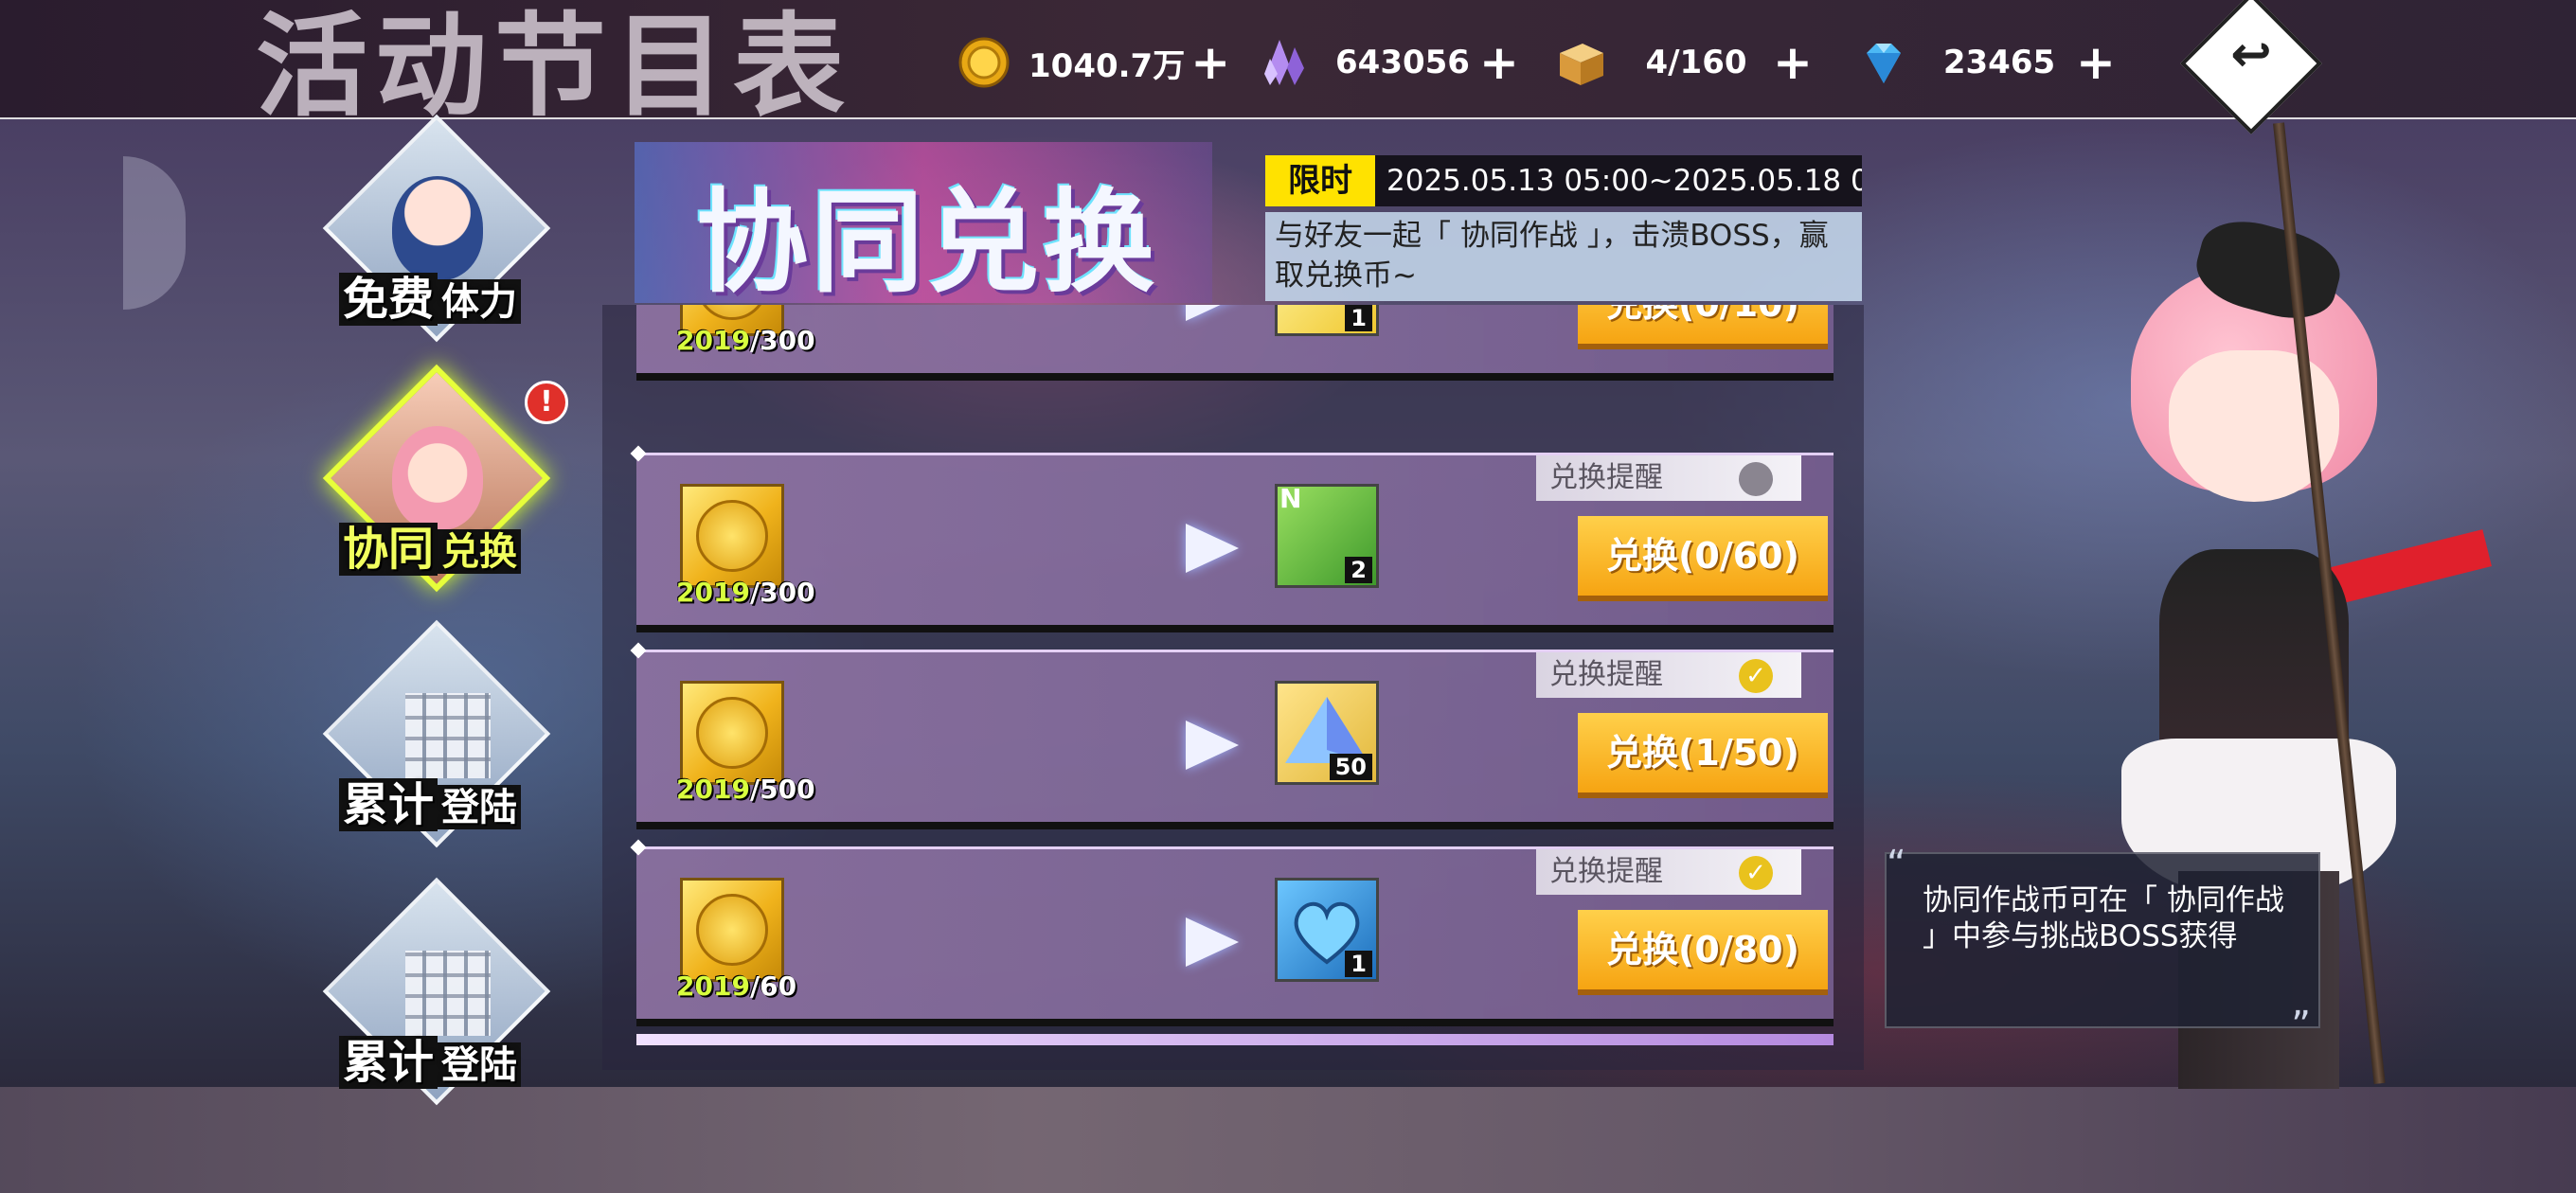 The width and height of the screenshot is (2576, 1193). Describe the element at coordinates (1703, 752) in the screenshot. I see `exchange-button: 兑换(1/50)` at that location.